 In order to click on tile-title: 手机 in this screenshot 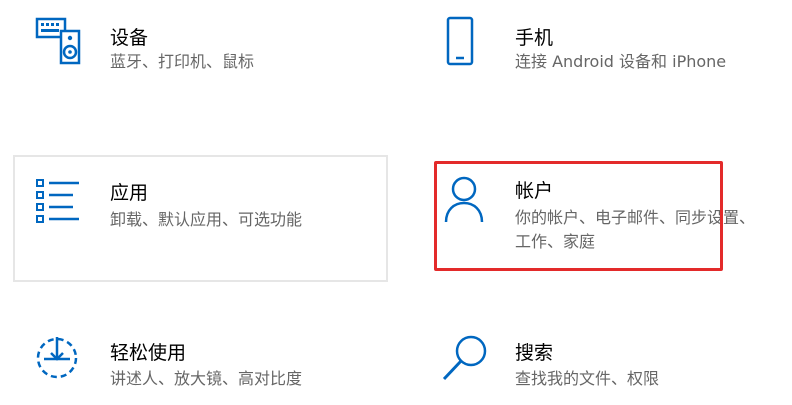, I will do `click(534, 38)`.